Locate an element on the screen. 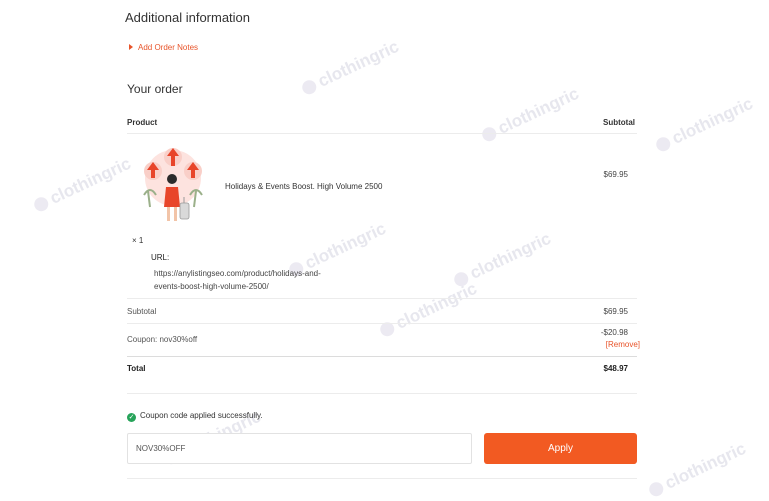  your-order-heading: Your order is located at coordinates (155, 89).